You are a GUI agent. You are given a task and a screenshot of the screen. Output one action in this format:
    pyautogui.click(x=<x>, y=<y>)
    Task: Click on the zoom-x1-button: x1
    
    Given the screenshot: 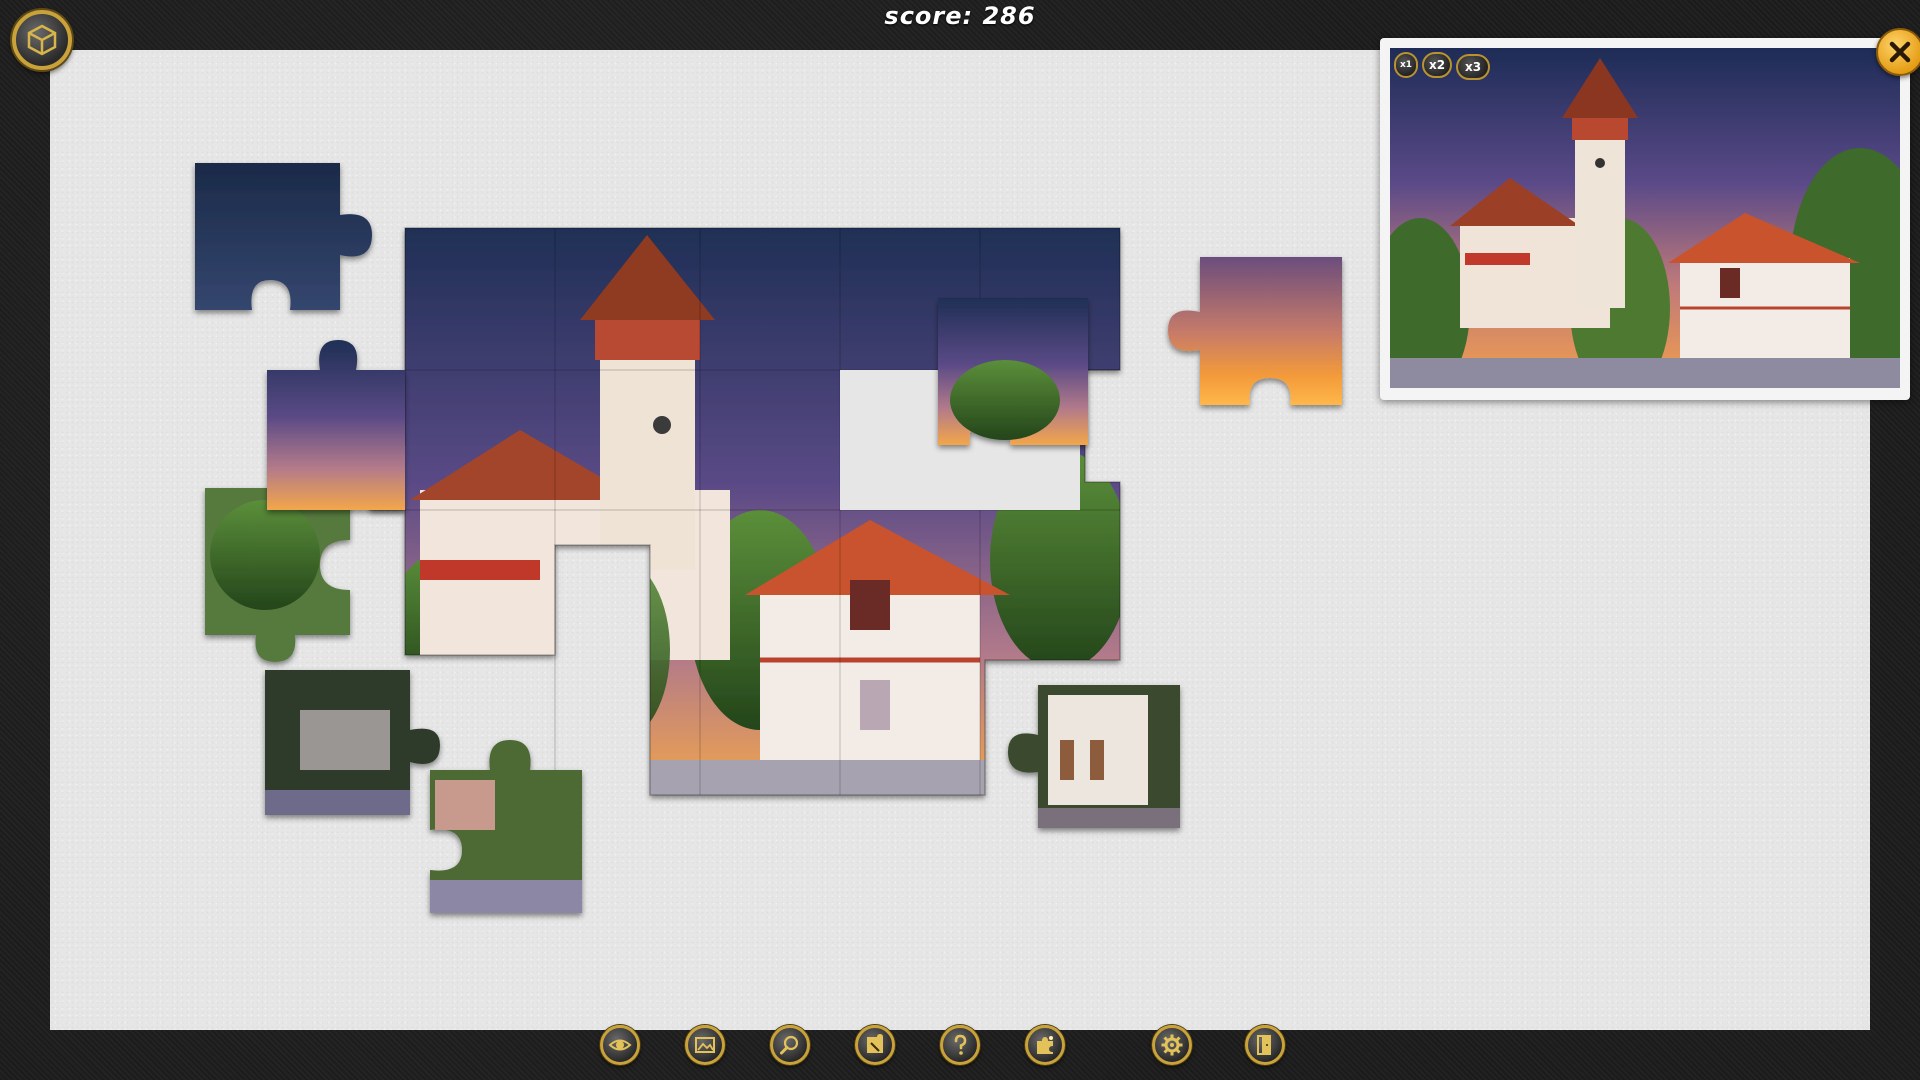 What is the action you would take?
    pyautogui.click(x=1406, y=65)
    